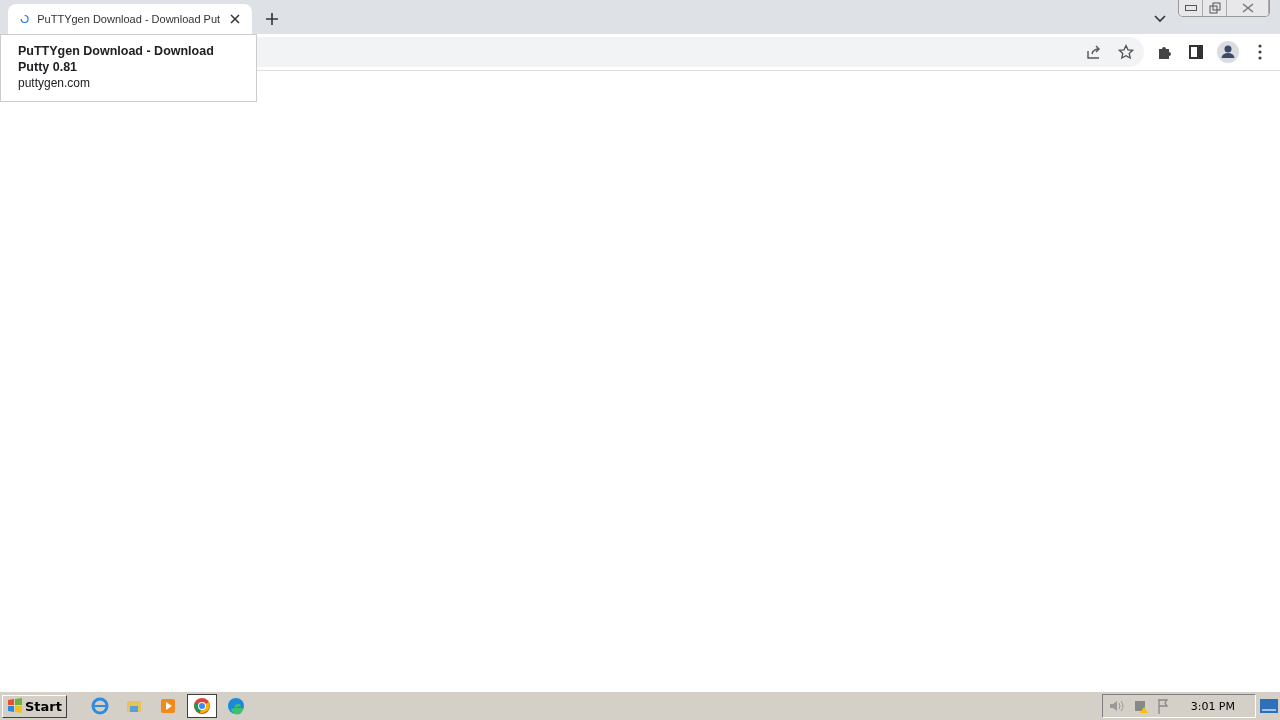  I want to click on start-button: Start, so click(34, 706).